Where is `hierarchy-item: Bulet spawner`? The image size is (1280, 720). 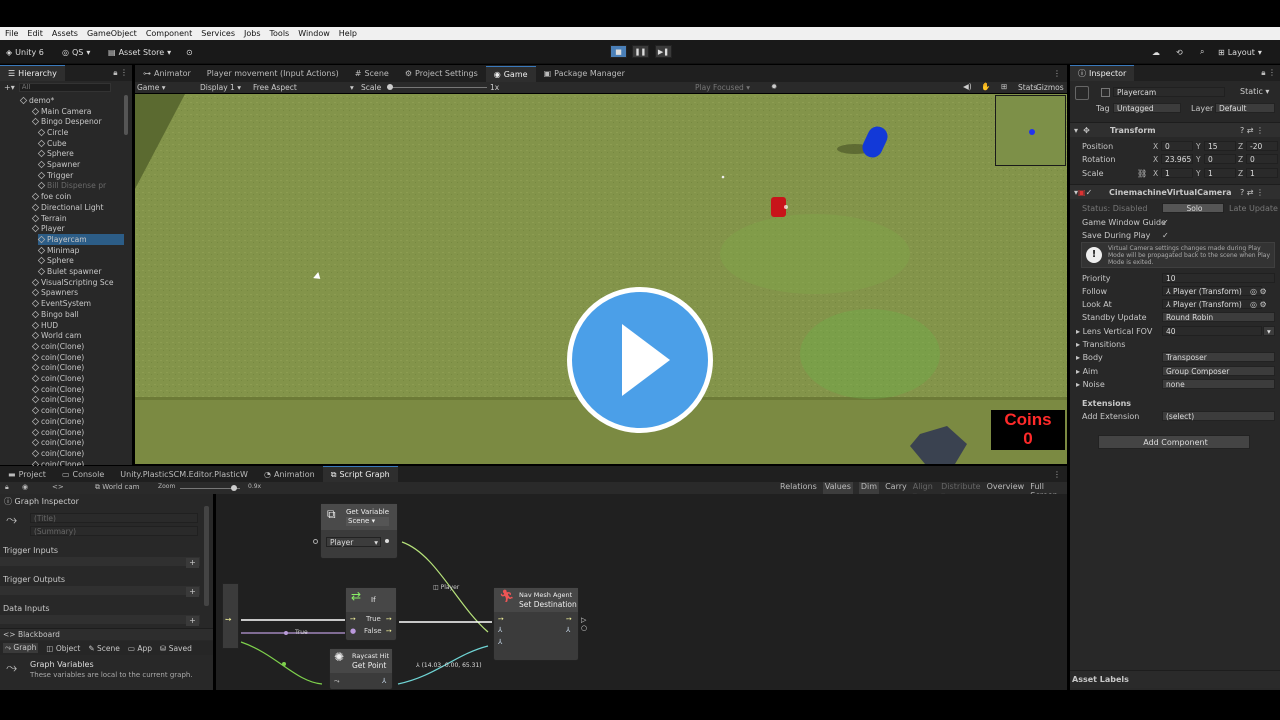 hierarchy-item: Bulet spawner is located at coordinates (69, 271).